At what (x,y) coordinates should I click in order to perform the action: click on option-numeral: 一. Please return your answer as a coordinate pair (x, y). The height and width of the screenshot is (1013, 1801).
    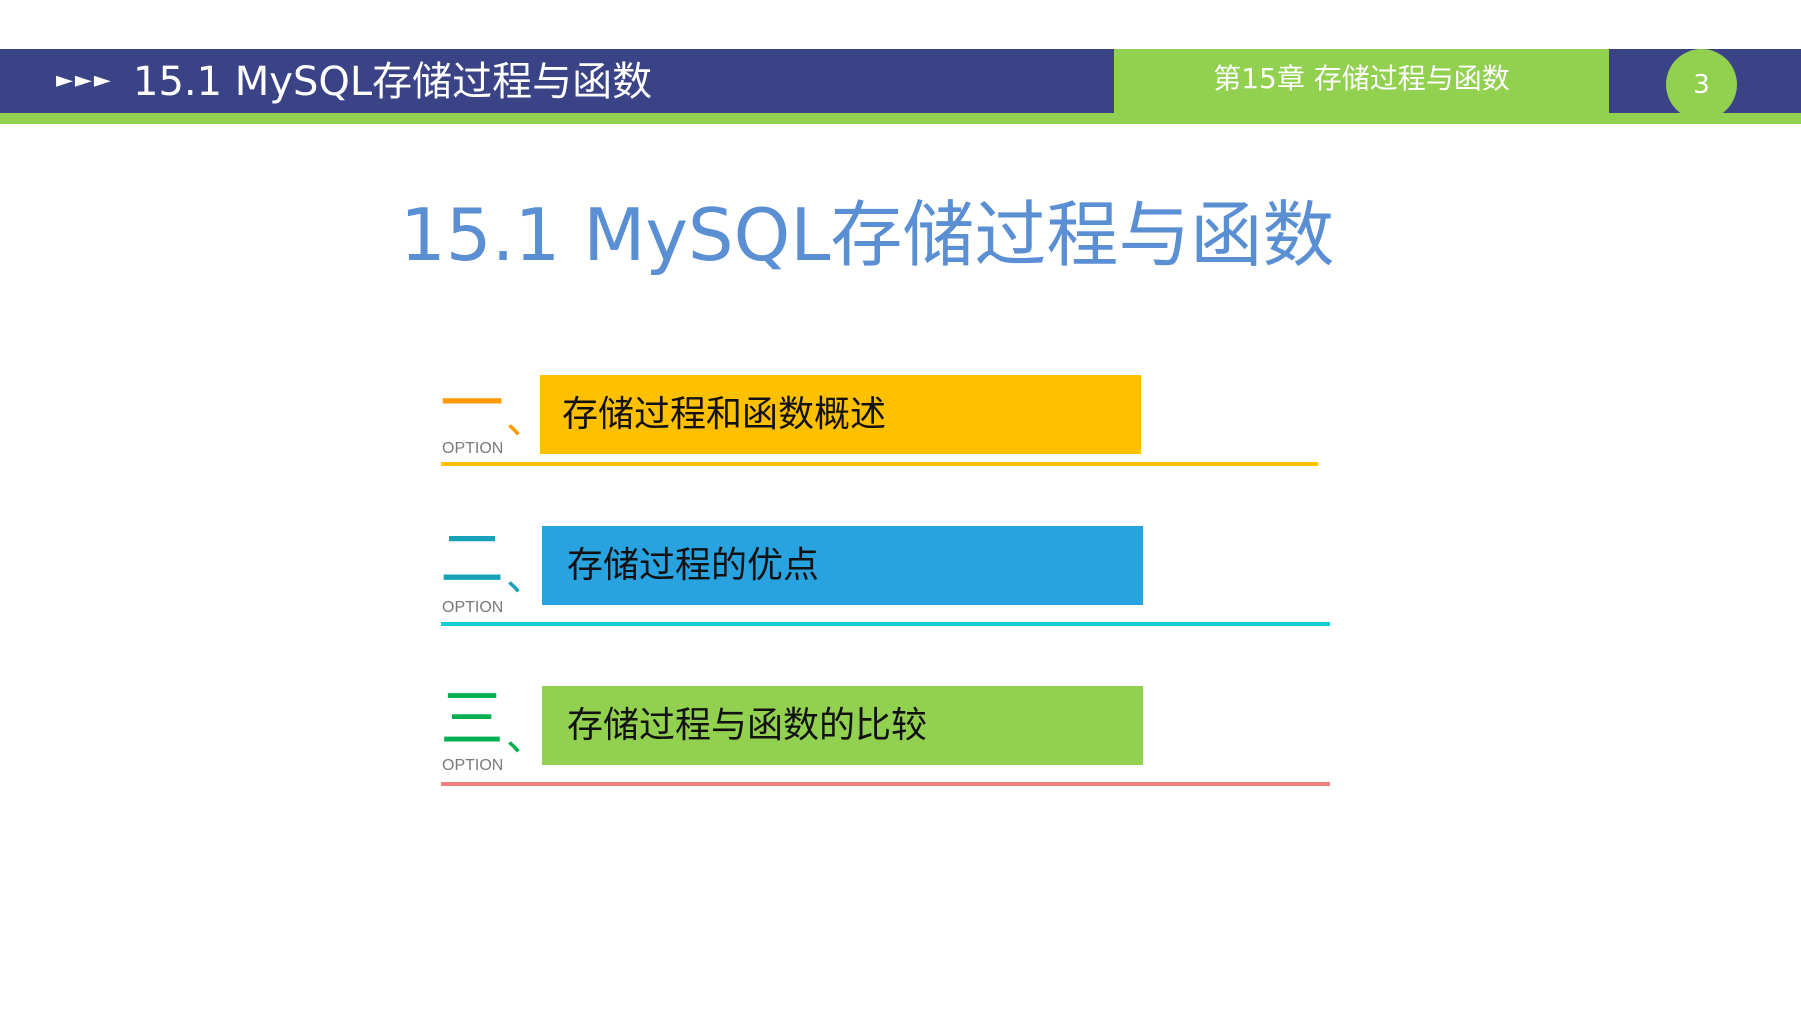
    Looking at the image, I should click on (472, 405).